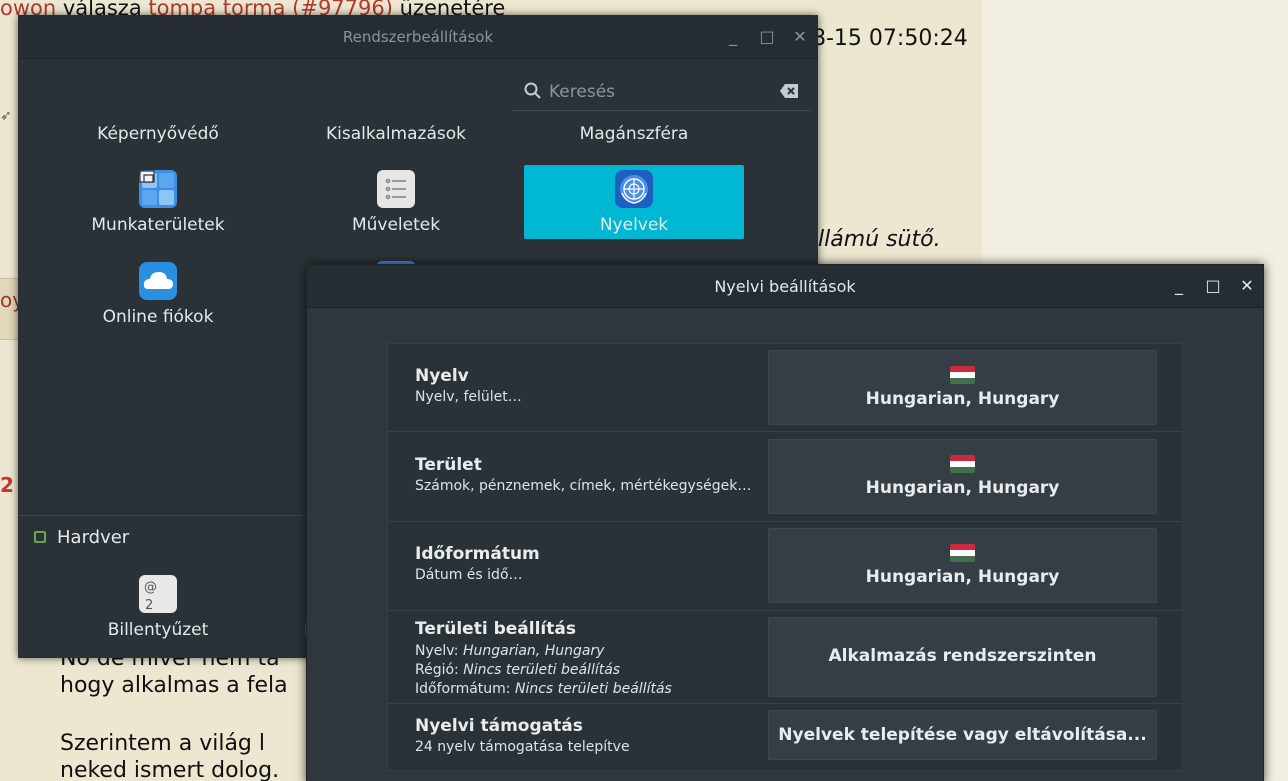  I want to click on svg-text: 2, so click(149, 605).